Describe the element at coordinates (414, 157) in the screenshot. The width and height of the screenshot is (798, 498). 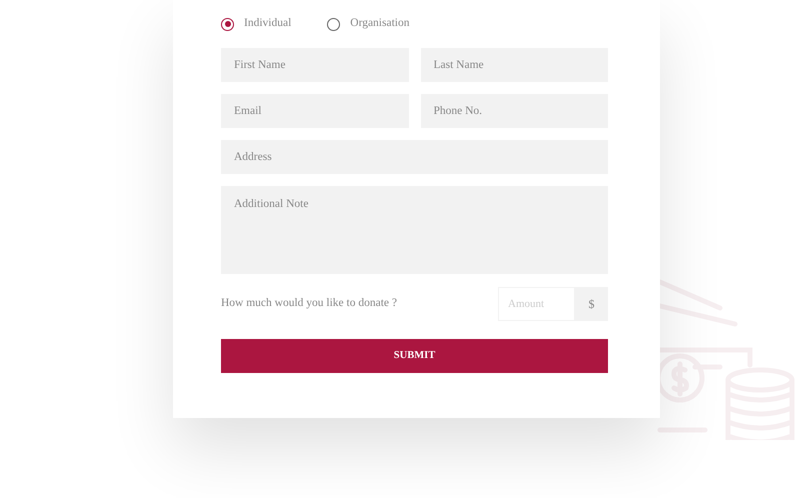
I see `input-field: Address` at that location.